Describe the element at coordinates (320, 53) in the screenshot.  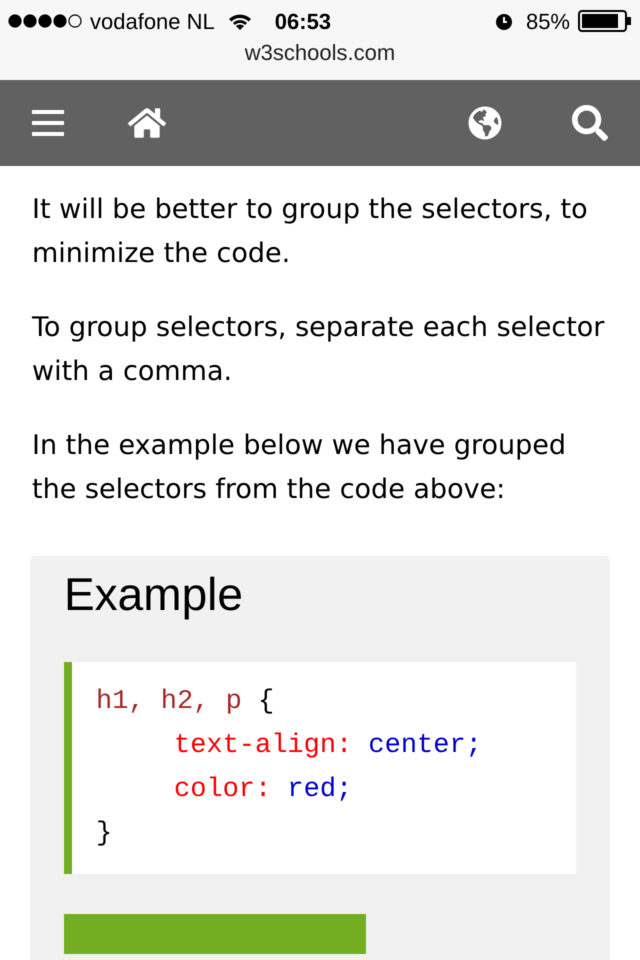
I see `address-url: w3schools.com` at that location.